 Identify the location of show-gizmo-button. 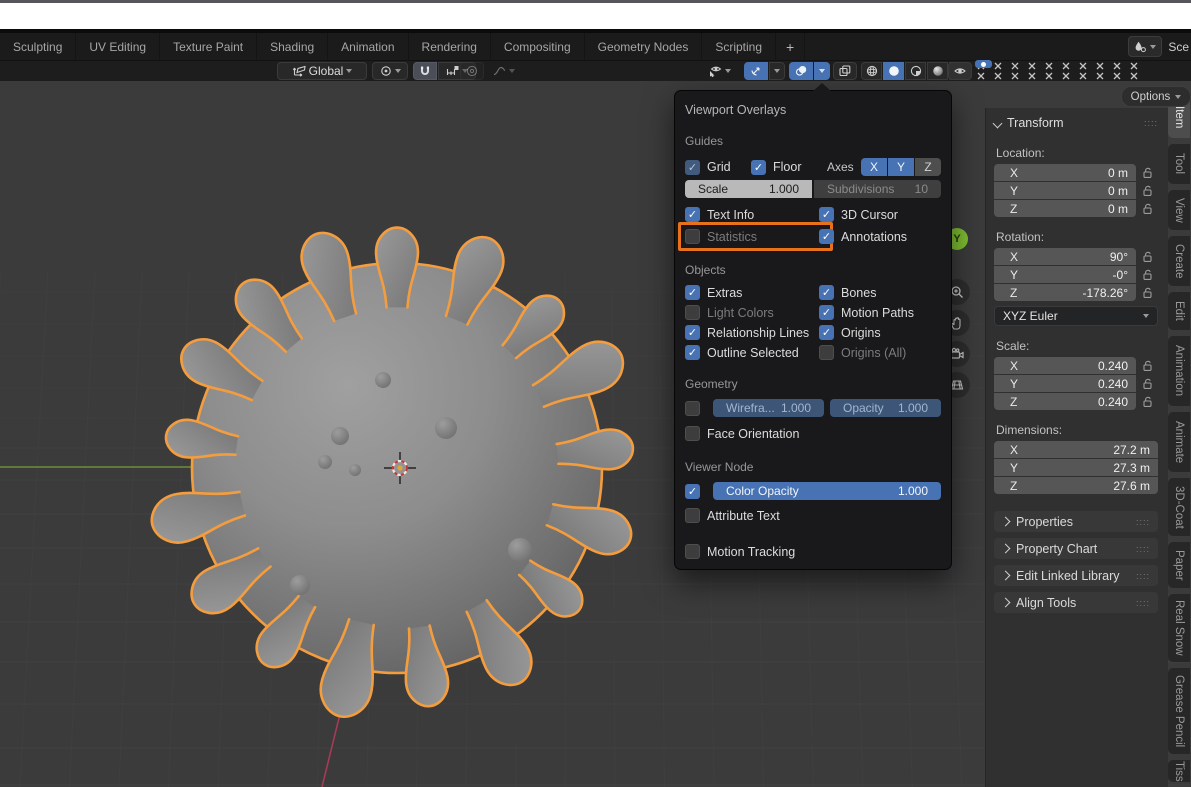
(756, 71).